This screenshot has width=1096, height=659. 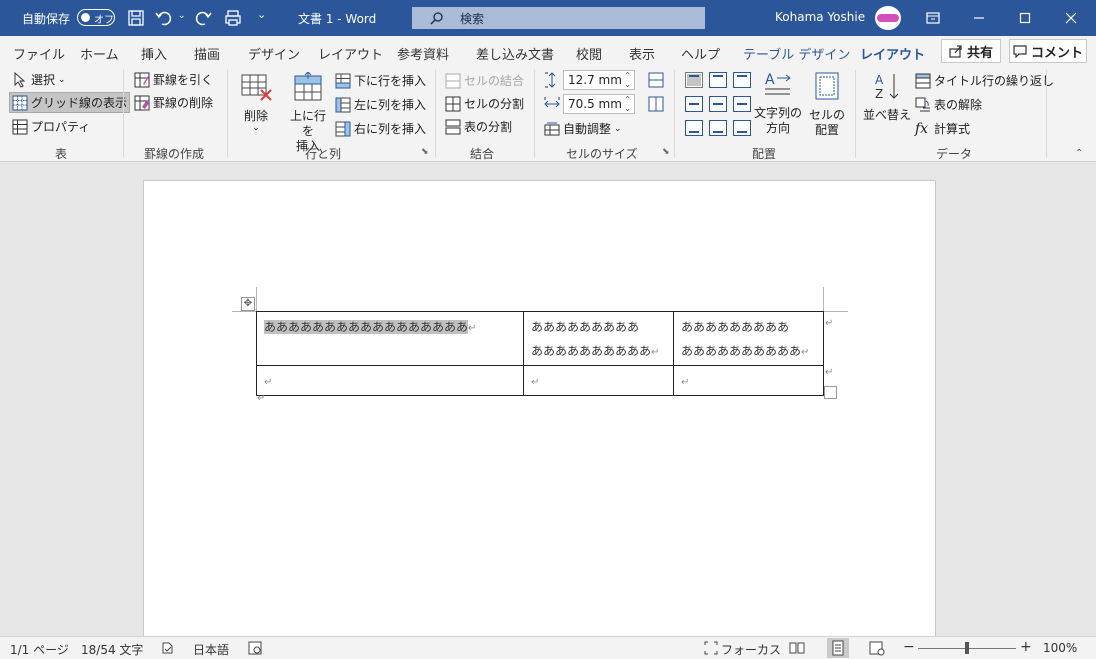 I want to click on save-icon, so click(x=136, y=18).